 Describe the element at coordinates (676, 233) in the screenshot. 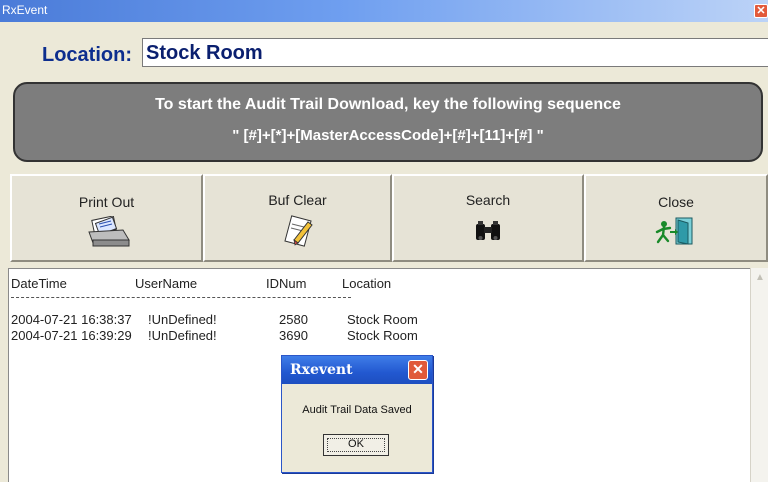

I see `exit-door-icon` at that location.